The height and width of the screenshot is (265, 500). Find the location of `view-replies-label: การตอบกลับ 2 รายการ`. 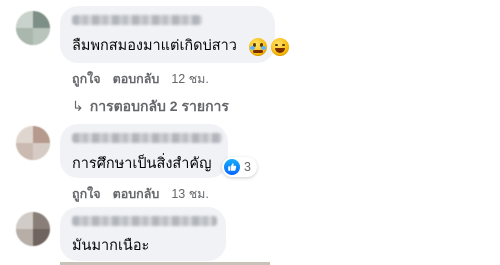

view-replies-label: การตอบกลับ 2 รายการ is located at coordinates (159, 106).